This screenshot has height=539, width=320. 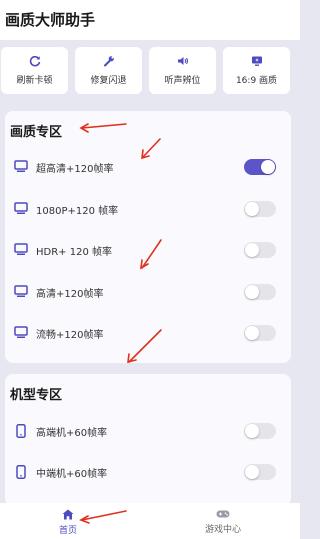 I want to click on fix-crash-button: 修复闪退, so click(x=108, y=70).